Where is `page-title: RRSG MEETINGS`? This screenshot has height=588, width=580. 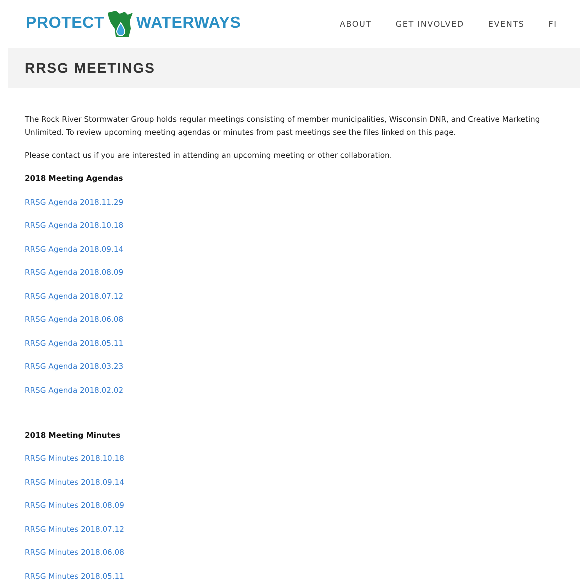
page-title: RRSG MEETINGS is located at coordinates (90, 68).